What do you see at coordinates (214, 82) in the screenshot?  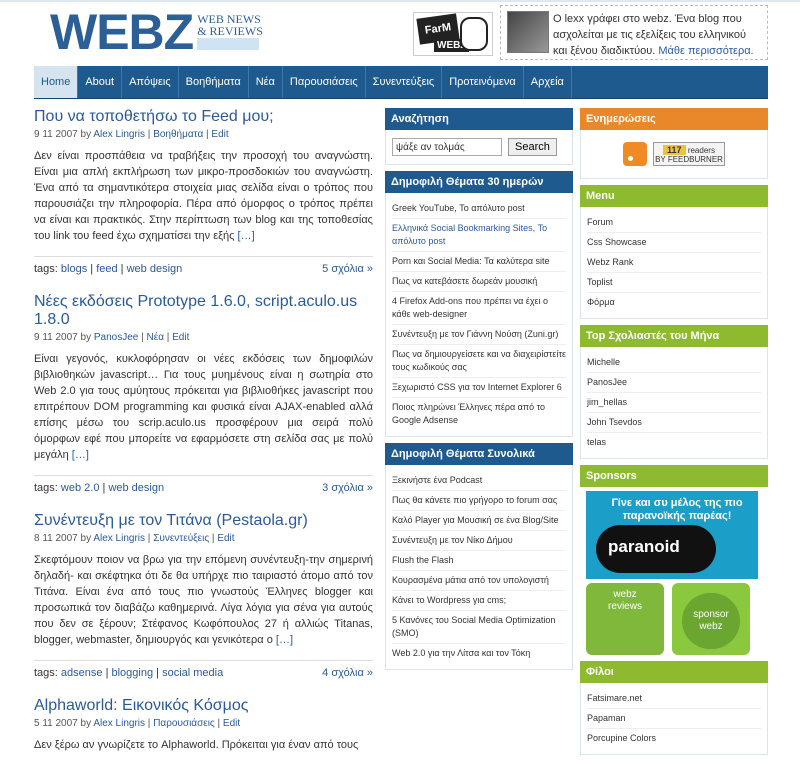 I see `nav-guides: Βοηθήματα` at bounding box center [214, 82].